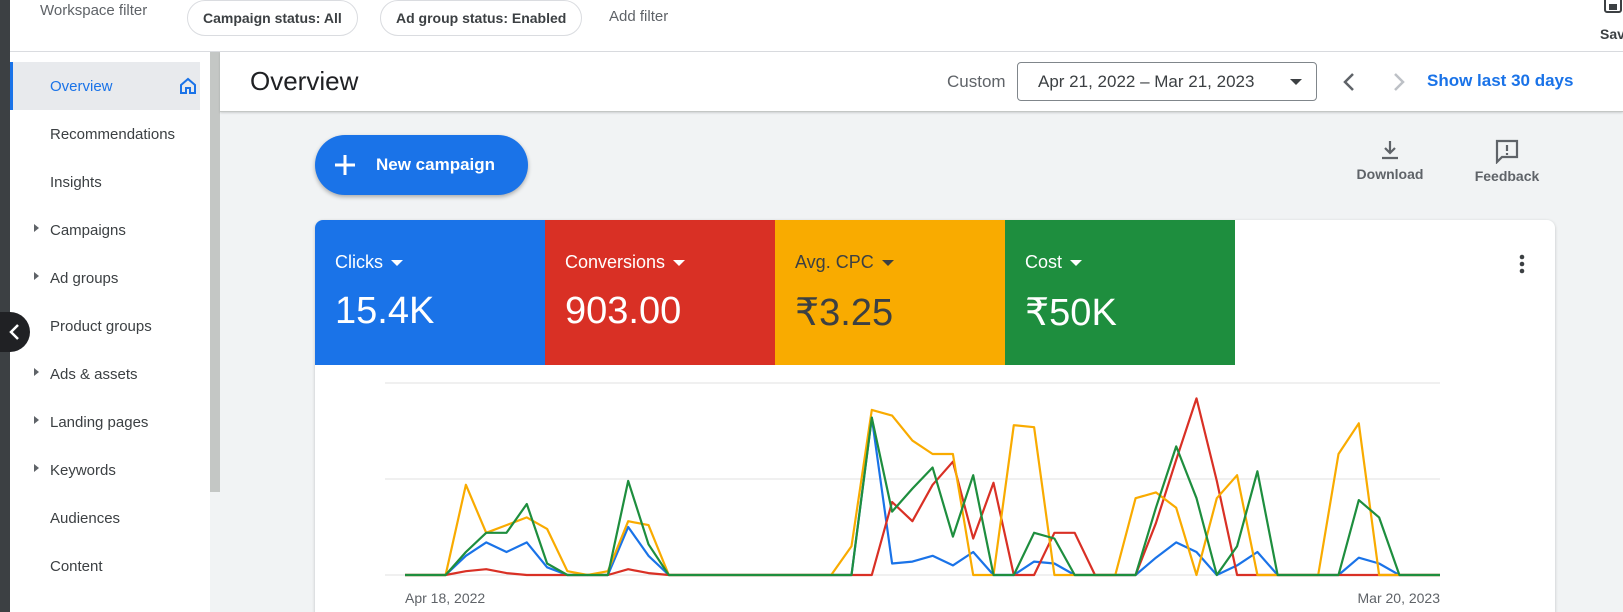  Describe the element at coordinates (83, 470) in the screenshot. I see `sidebar-item-label: Keywords` at that location.